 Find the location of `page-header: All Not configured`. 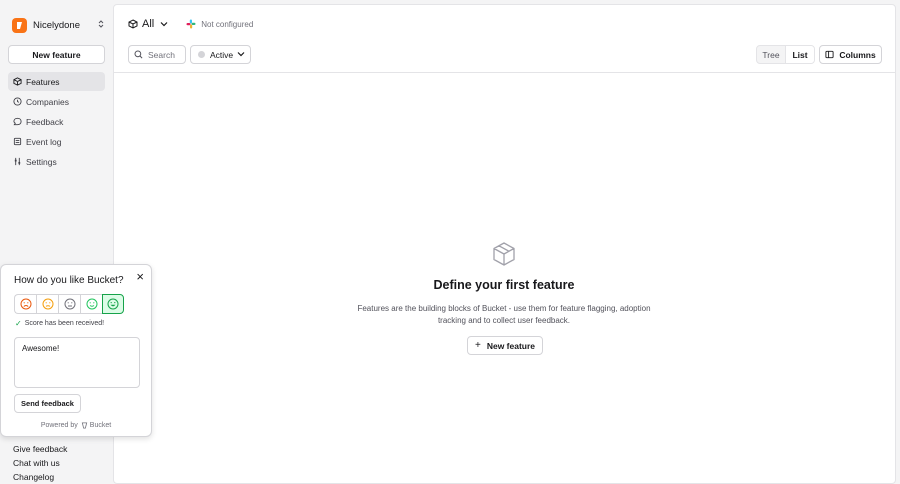

page-header: All Not configured is located at coordinates (190, 24).